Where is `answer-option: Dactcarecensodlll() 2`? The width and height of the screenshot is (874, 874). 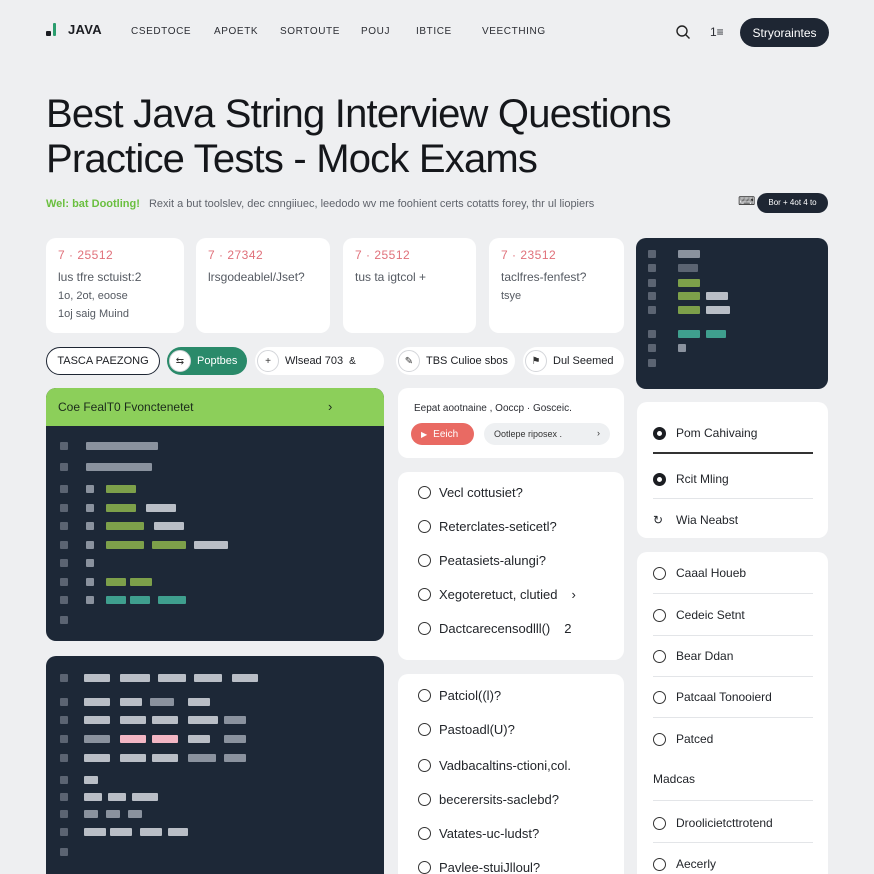 answer-option: Dactcarecensodlll() 2 is located at coordinates (495, 628).